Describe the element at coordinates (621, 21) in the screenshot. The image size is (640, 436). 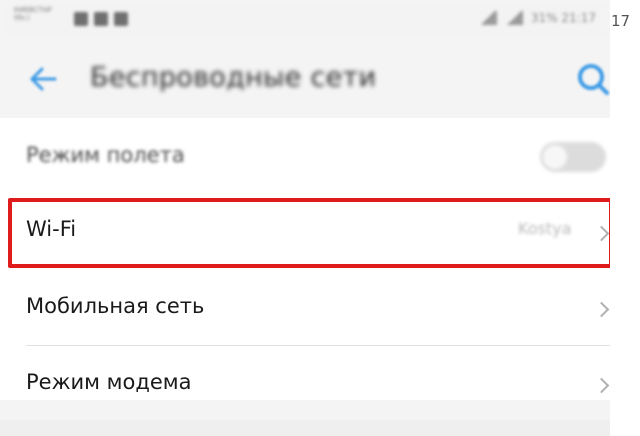
I see `clock-fragment: 17` at that location.